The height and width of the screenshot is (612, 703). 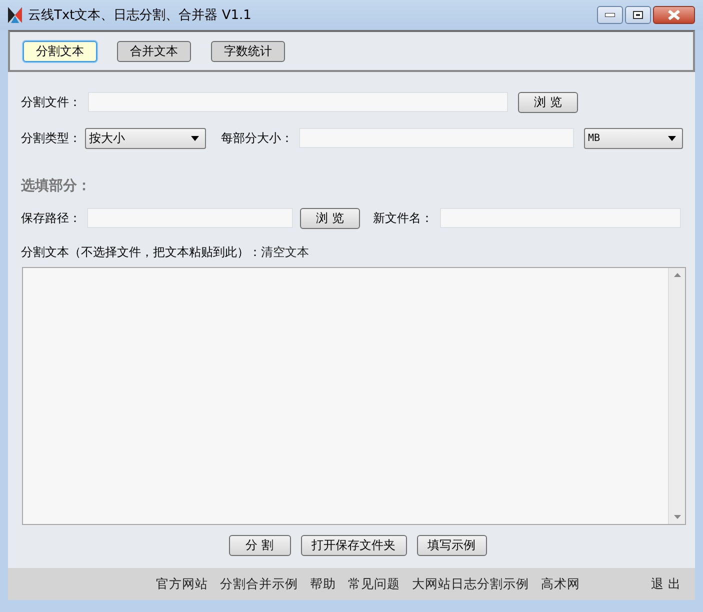 What do you see at coordinates (560, 218) in the screenshot?
I see `file-name-field` at bounding box center [560, 218].